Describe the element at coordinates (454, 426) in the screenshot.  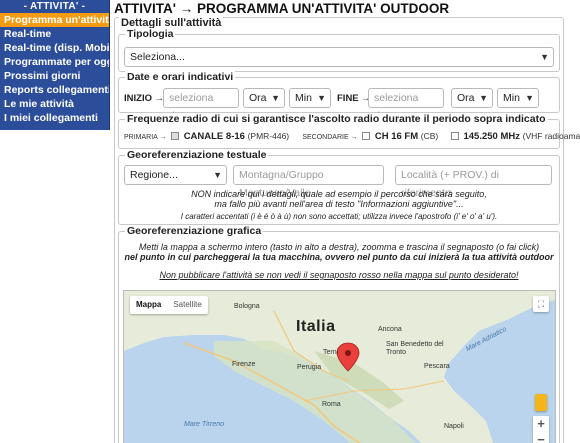
I see `place-napoli: Napoli` at that location.